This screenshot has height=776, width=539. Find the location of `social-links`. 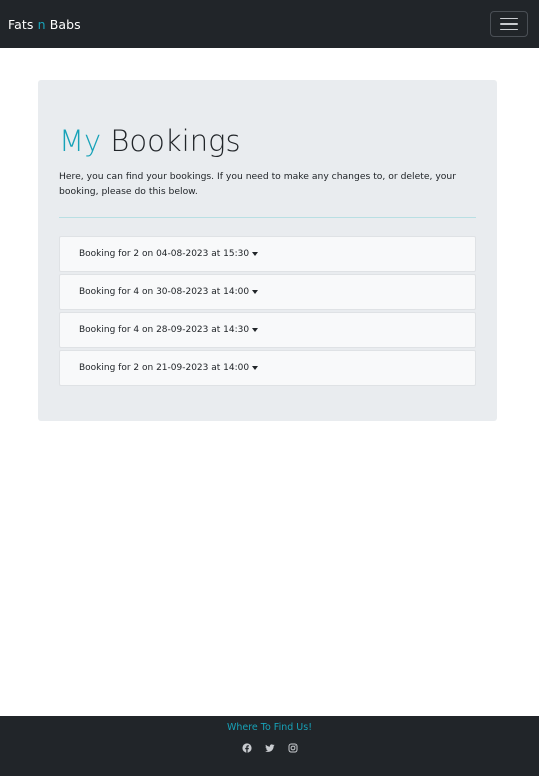

social-links is located at coordinates (269, 748).